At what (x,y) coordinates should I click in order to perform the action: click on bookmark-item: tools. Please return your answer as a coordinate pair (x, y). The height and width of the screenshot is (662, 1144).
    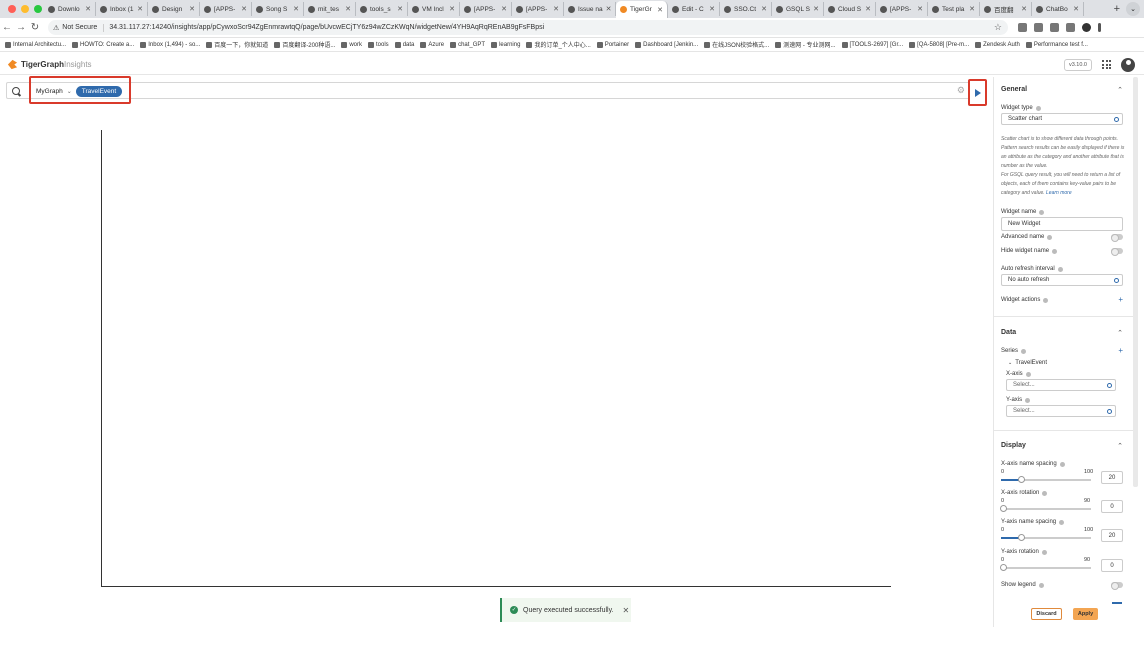
    Looking at the image, I should click on (378, 44).